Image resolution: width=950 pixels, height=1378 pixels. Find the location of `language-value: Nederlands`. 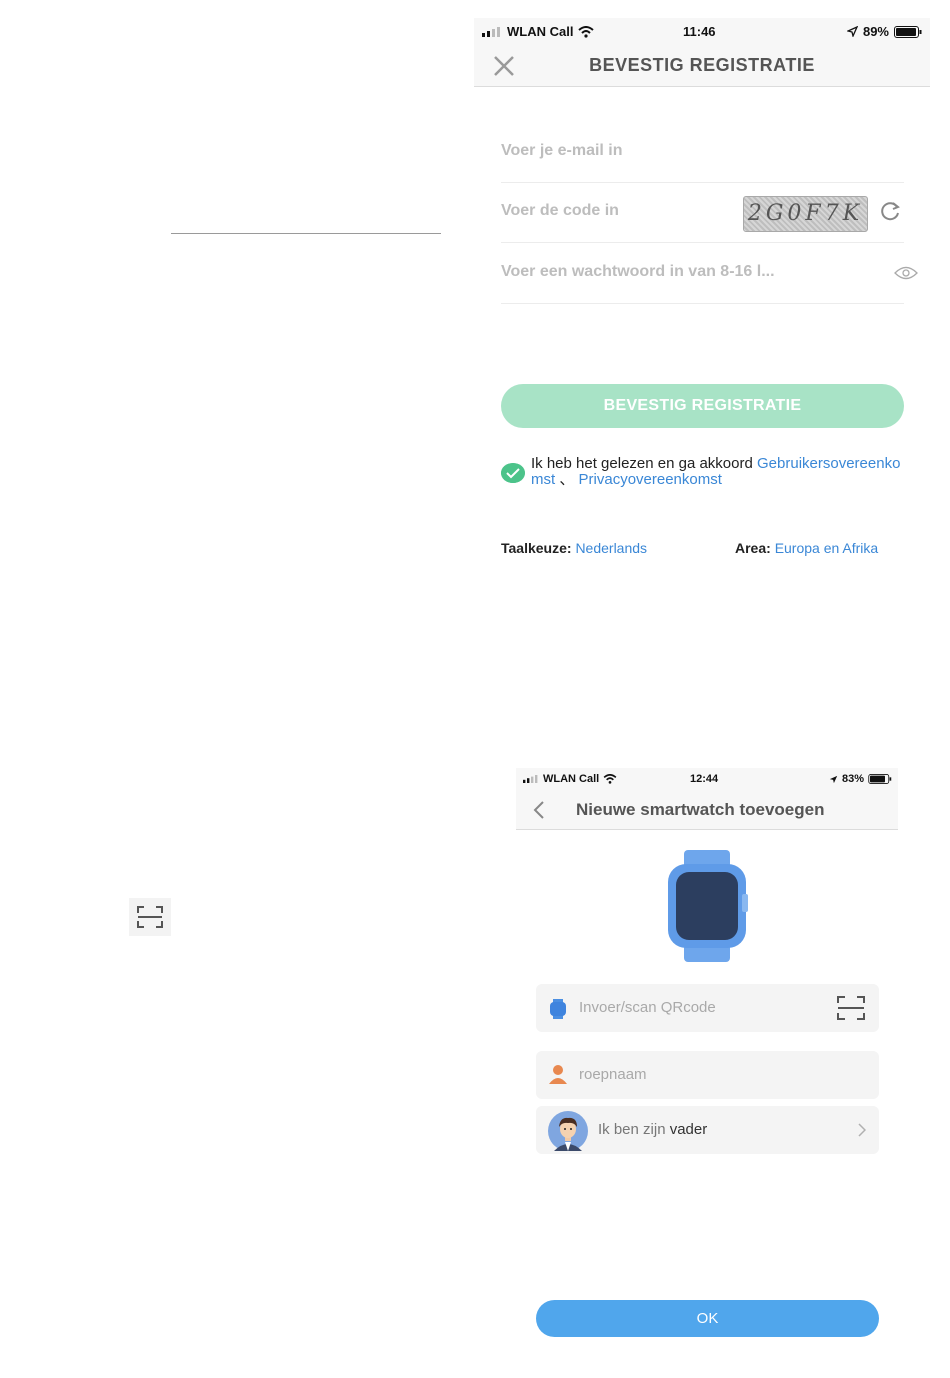

language-value: Nederlands is located at coordinates (611, 548).